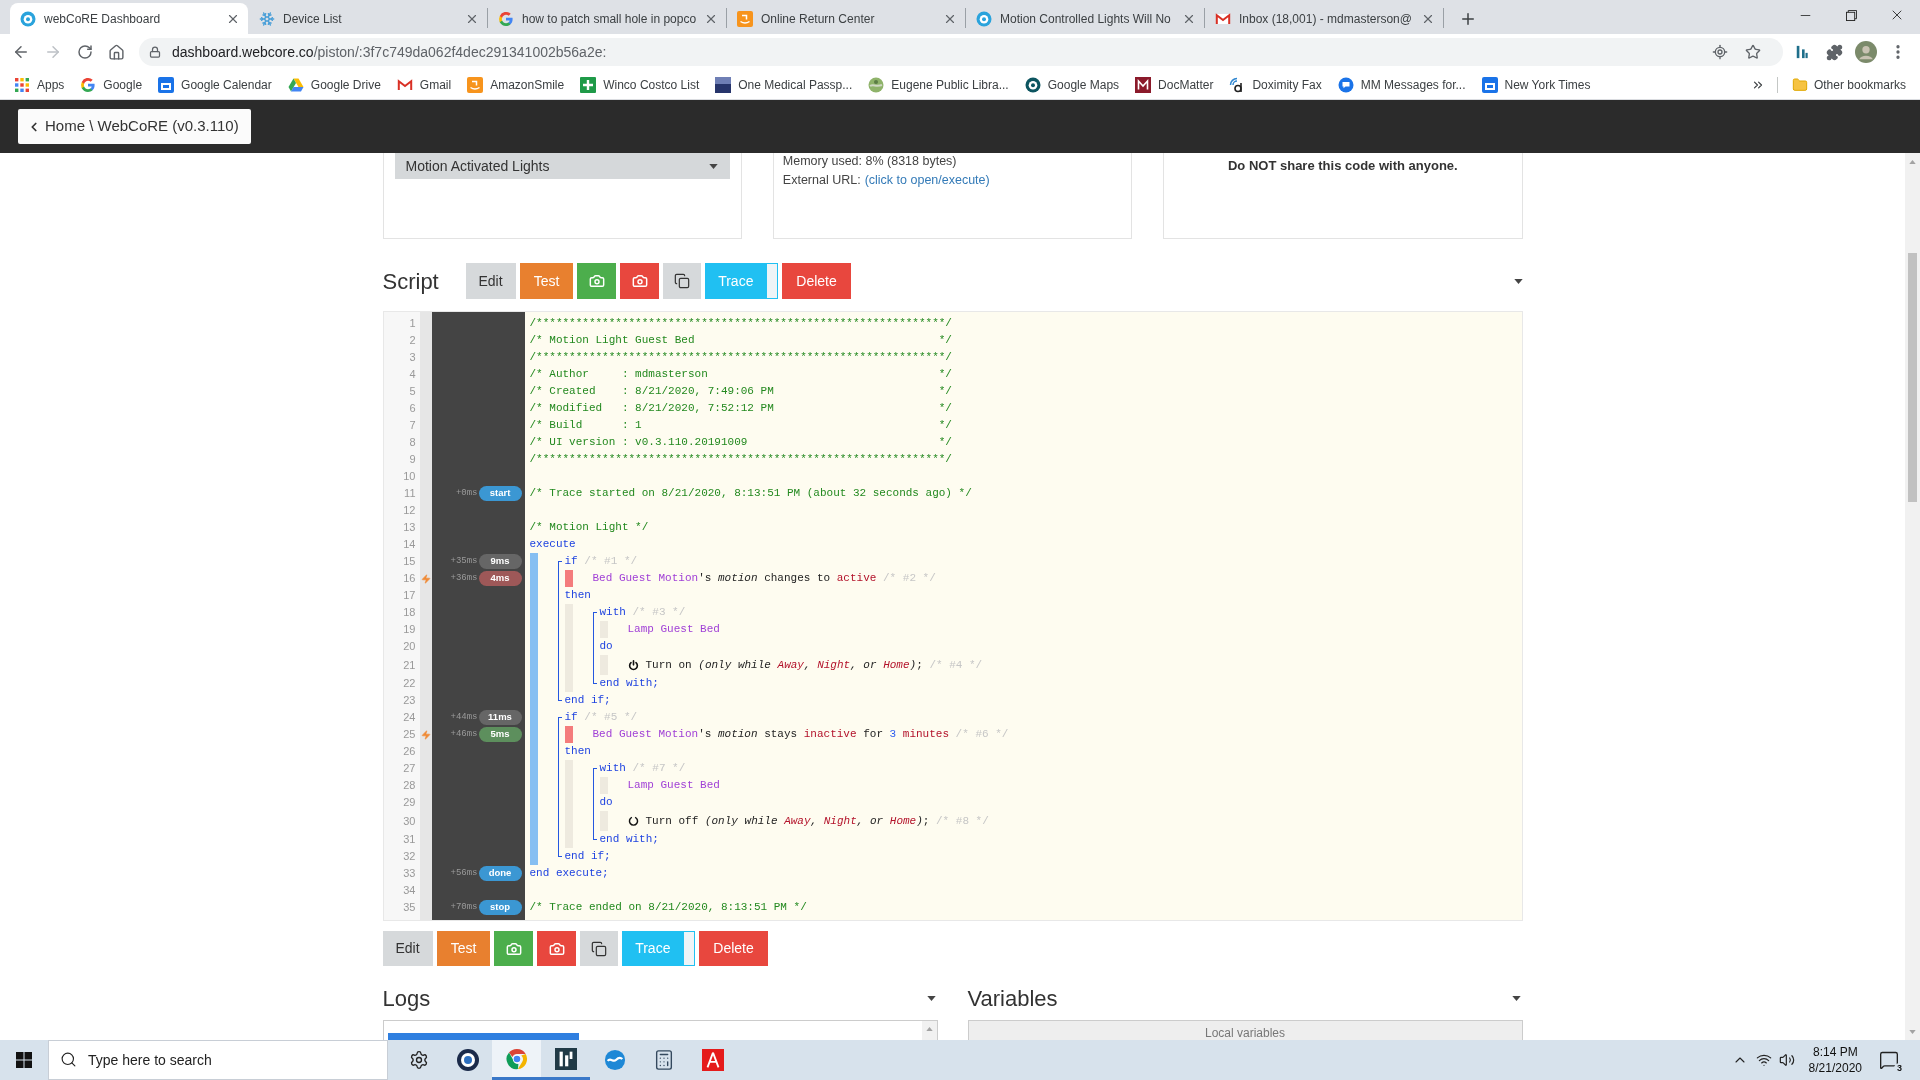 Image resolution: width=1920 pixels, height=1080 pixels. I want to click on code-line: execute, so click(552, 544).